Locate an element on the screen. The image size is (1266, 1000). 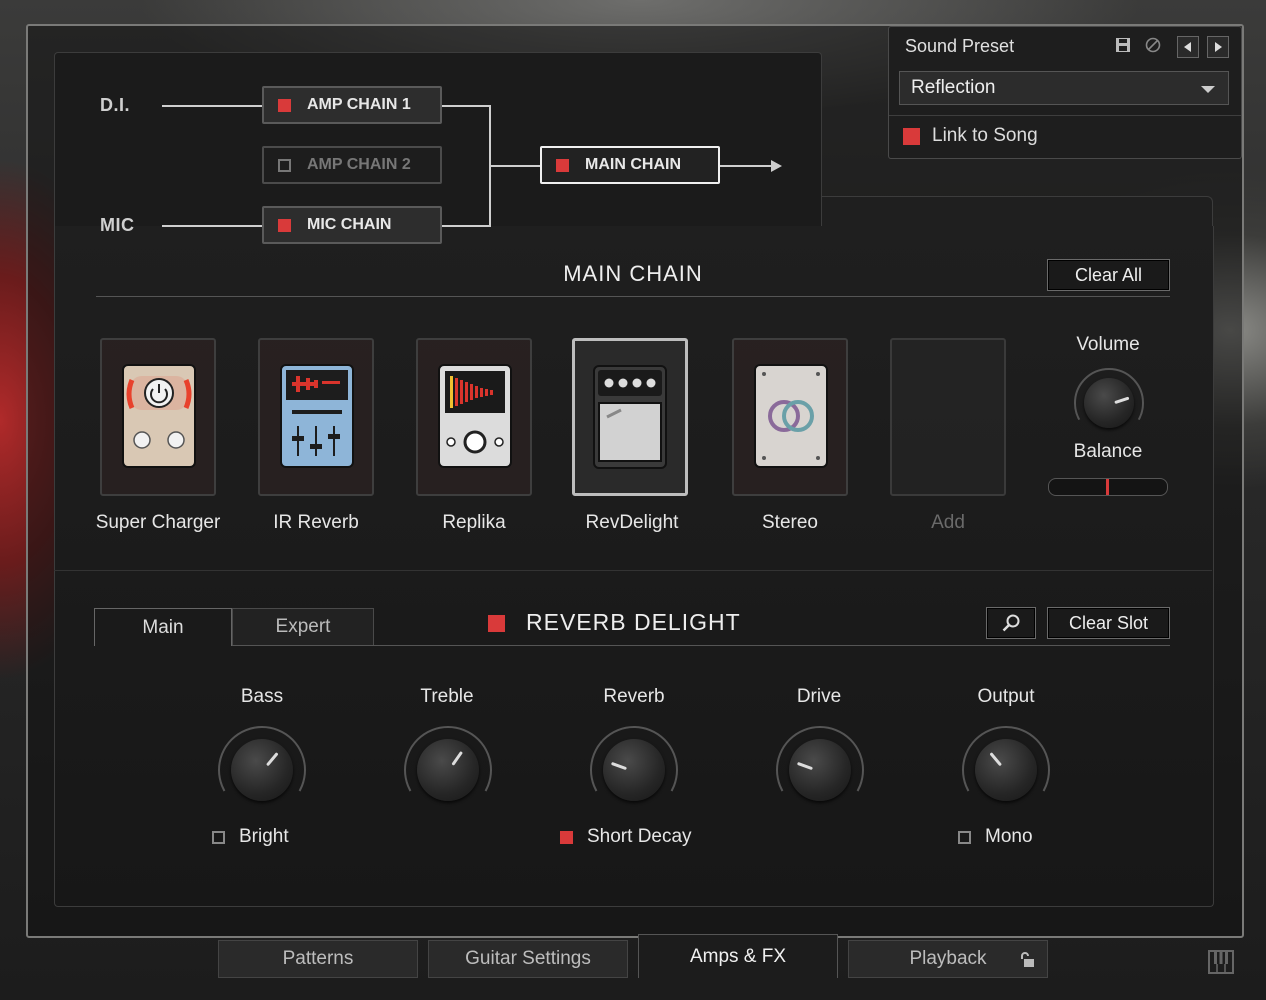
mic-chain-label: MIC CHAIN is located at coordinates (349, 224).